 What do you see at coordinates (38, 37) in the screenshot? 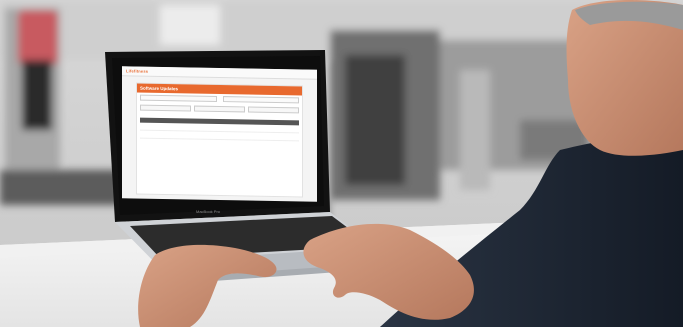
I see `person-red-shirt` at bounding box center [38, 37].